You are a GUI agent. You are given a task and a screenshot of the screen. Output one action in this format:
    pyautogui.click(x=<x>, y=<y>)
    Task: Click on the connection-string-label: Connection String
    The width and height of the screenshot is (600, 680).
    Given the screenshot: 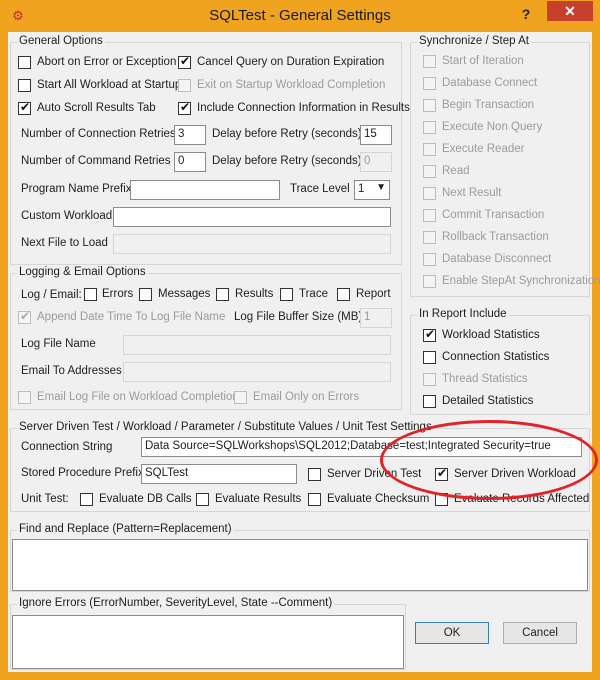 What is the action you would take?
    pyautogui.click(x=67, y=447)
    